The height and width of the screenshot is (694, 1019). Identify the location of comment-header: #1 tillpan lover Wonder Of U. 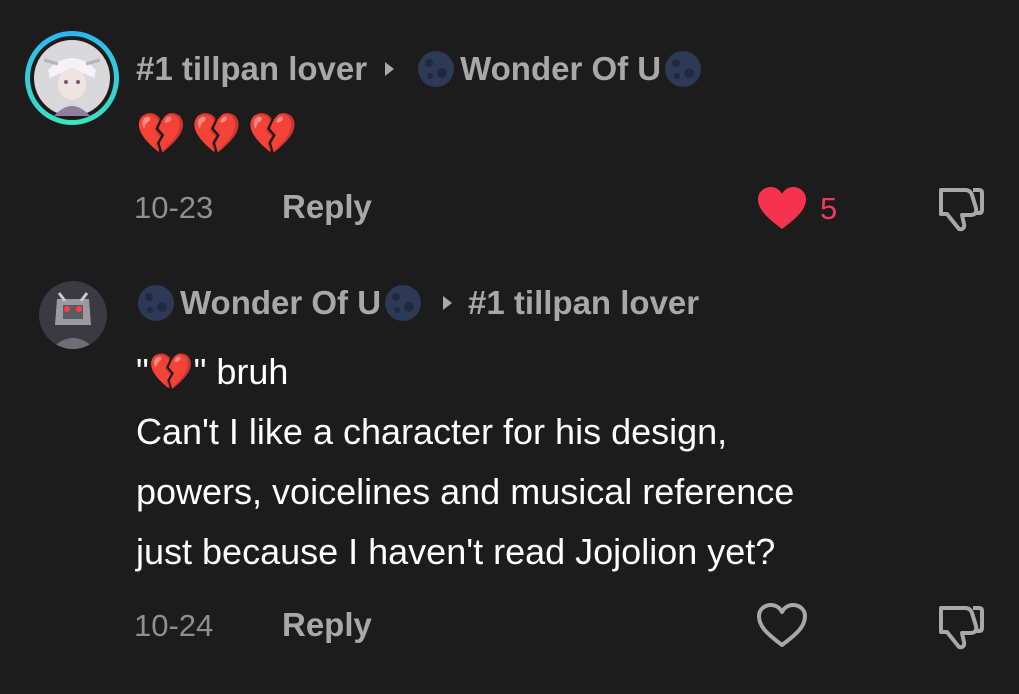
(419, 69).